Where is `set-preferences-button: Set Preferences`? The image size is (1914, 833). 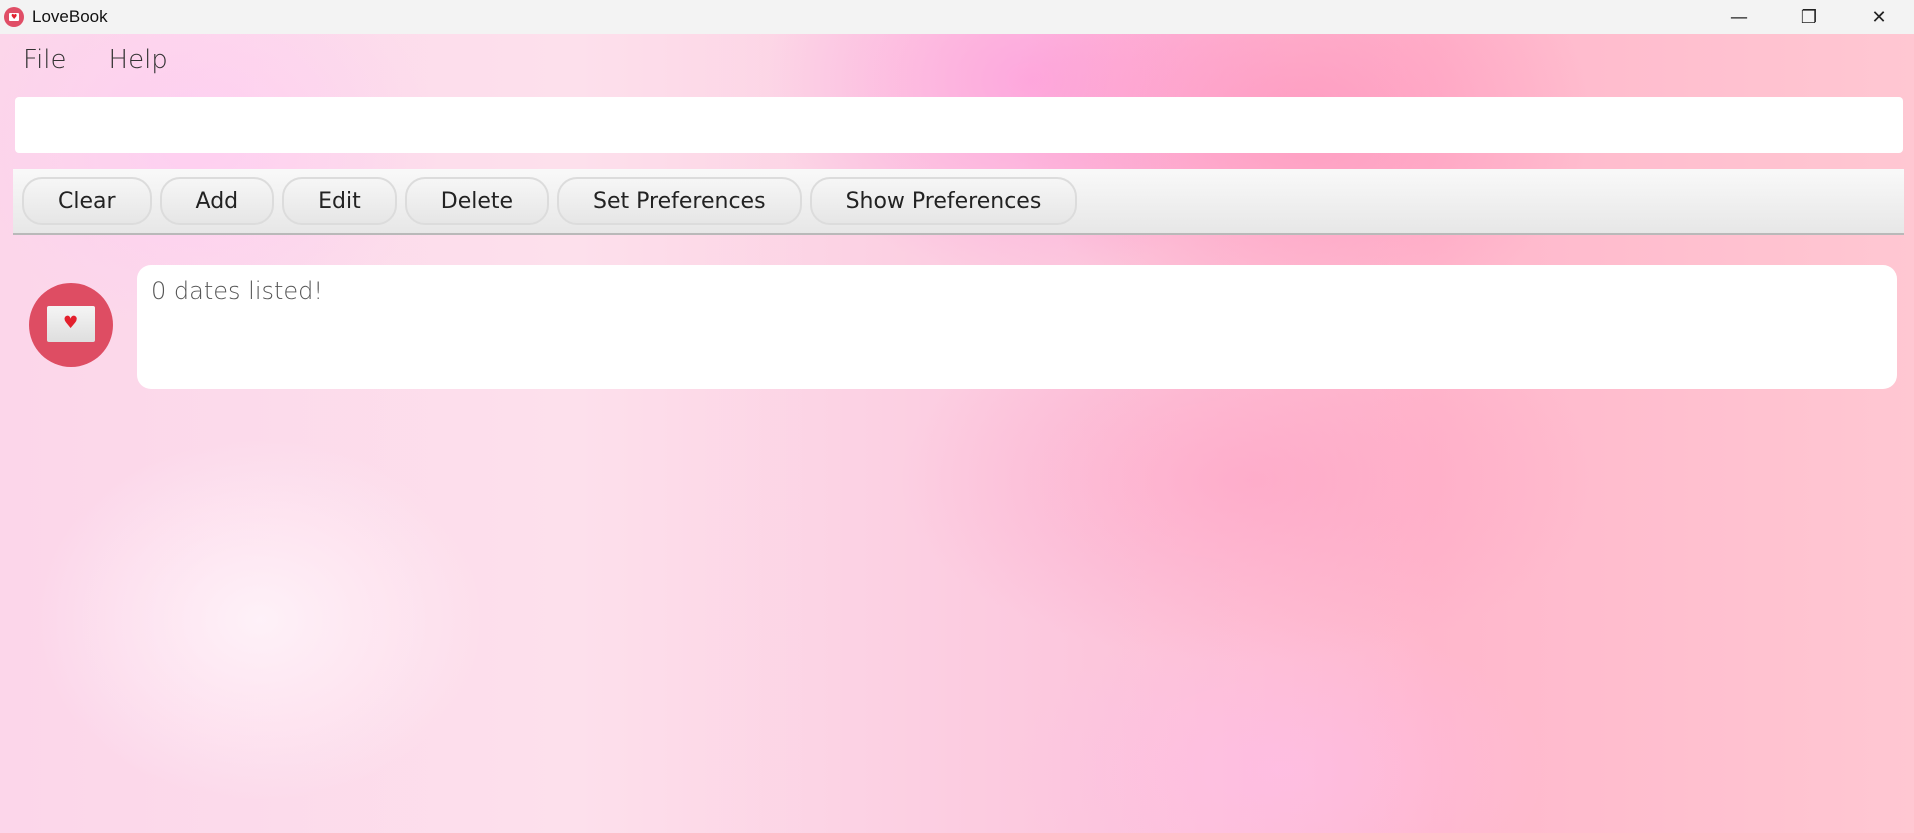
set-preferences-button: Set Preferences is located at coordinates (679, 201).